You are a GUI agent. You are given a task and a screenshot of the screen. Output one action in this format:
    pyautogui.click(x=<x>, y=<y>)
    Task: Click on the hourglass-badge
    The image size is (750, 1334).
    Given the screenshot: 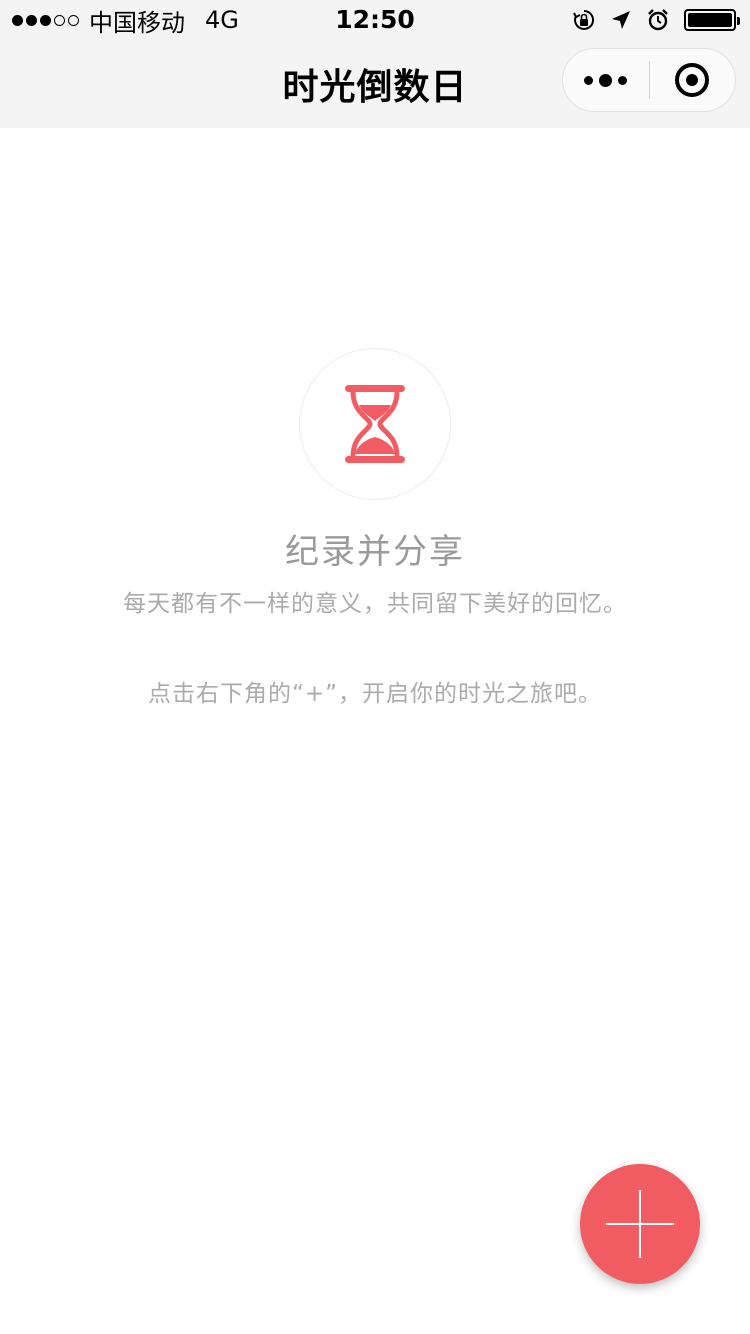 What is the action you would take?
    pyautogui.click(x=375, y=424)
    